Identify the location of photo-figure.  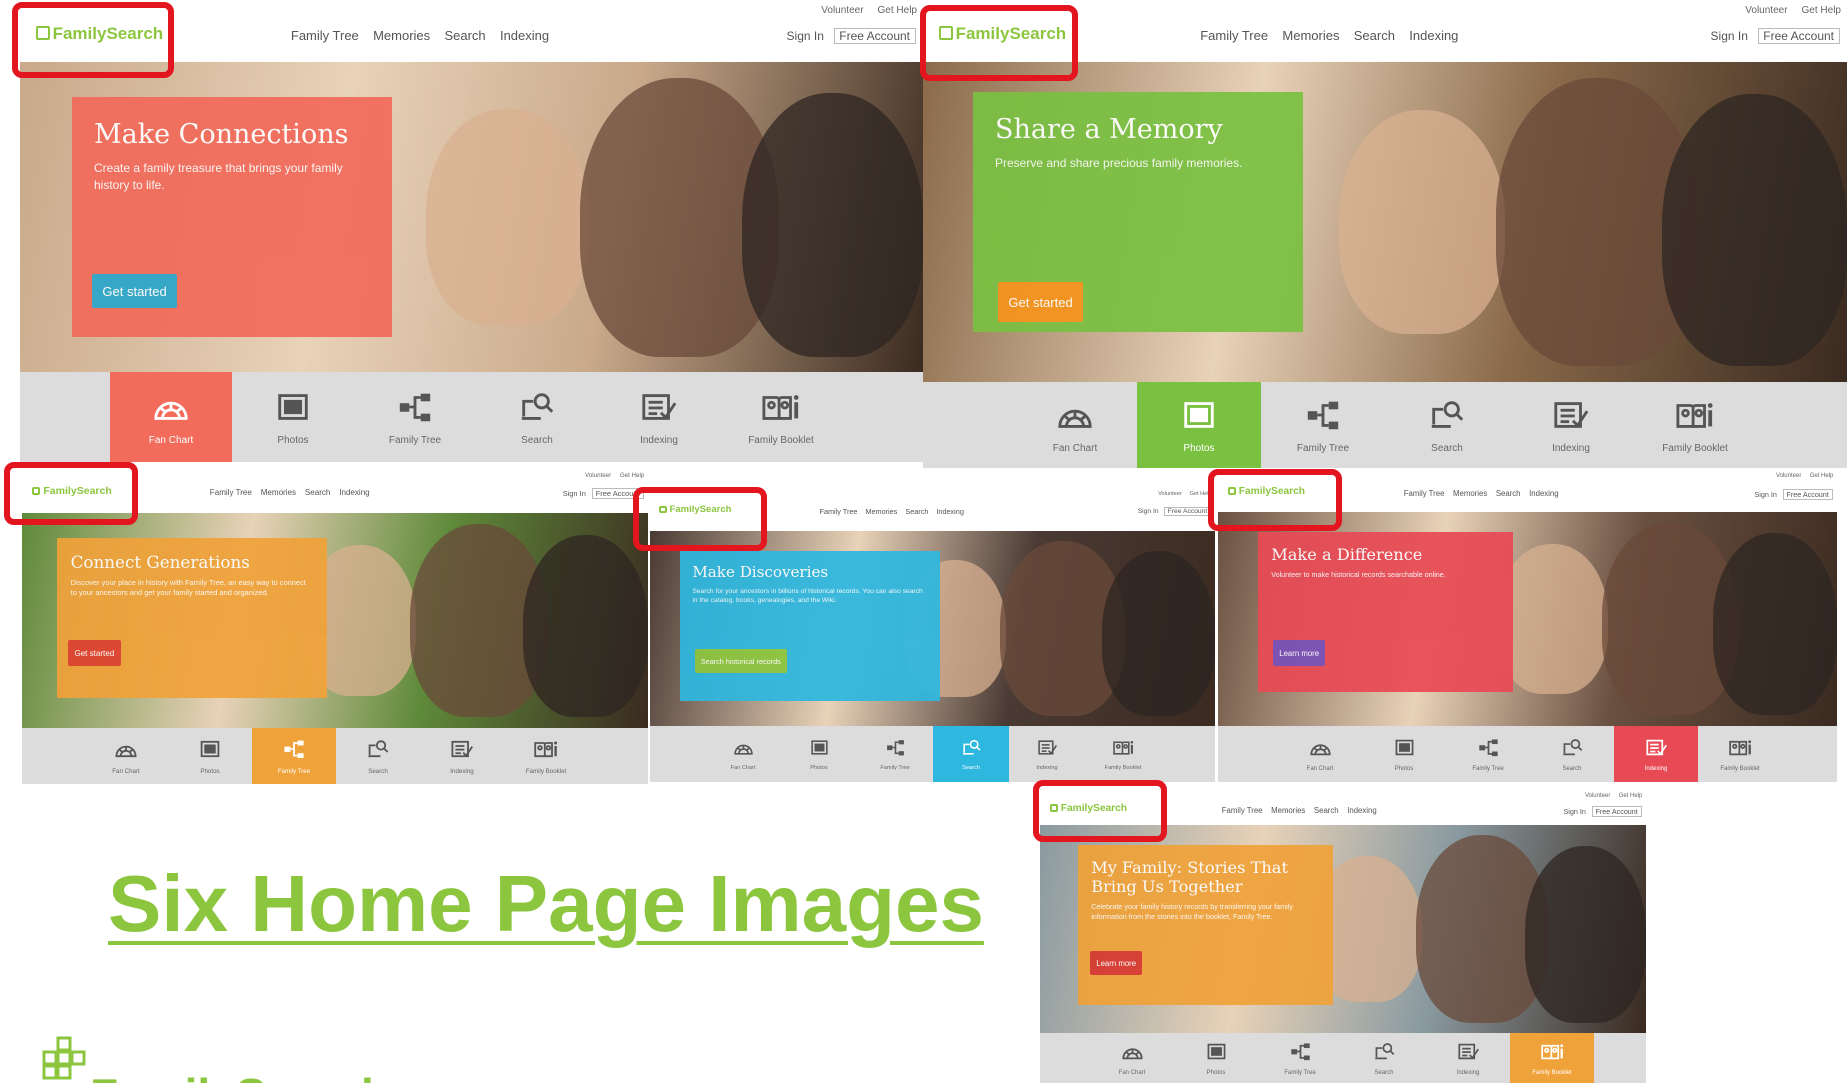
(1585, 934).